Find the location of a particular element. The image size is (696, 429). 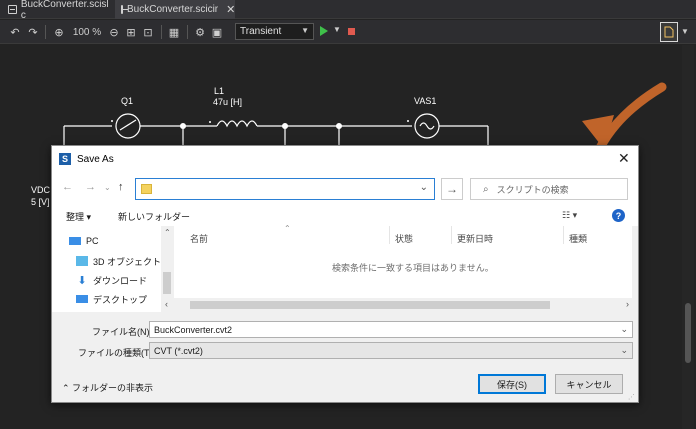

redo-icon: ↷ is located at coordinates (33, 32).